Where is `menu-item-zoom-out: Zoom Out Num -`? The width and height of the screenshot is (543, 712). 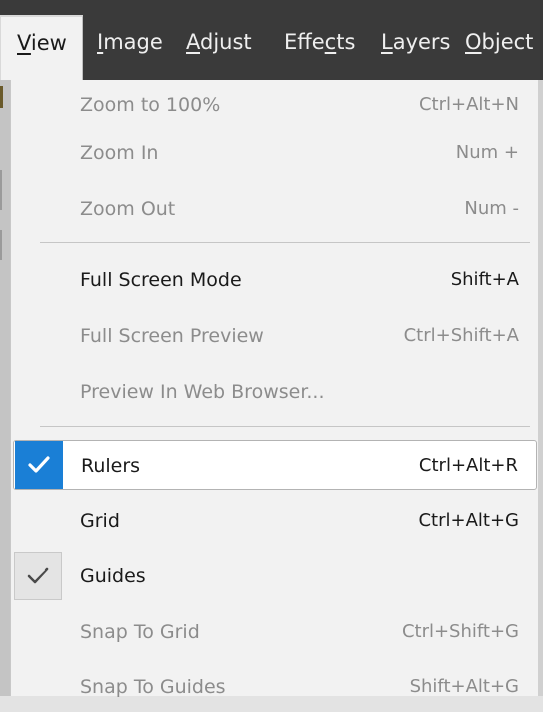
menu-item-zoom-out: Zoom Out Num - is located at coordinates (275, 209).